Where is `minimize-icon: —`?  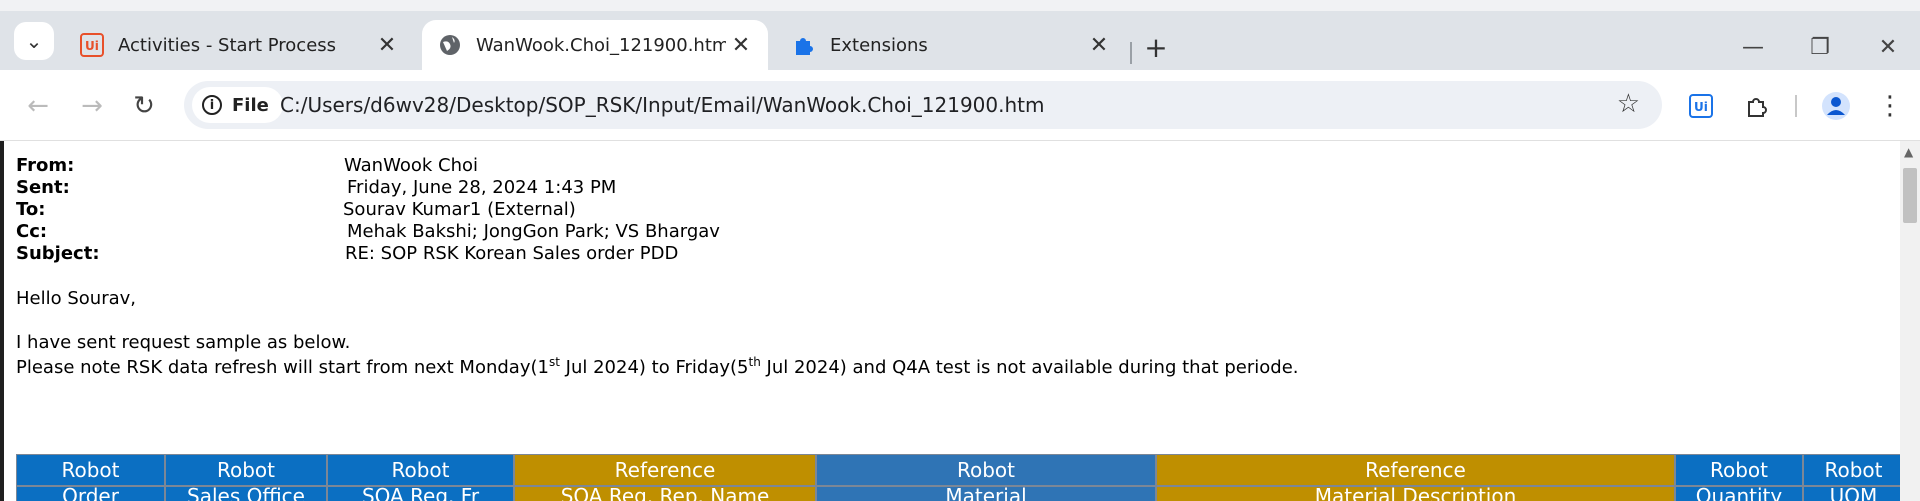 minimize-icon: — is located at coordinates (1753, 47).